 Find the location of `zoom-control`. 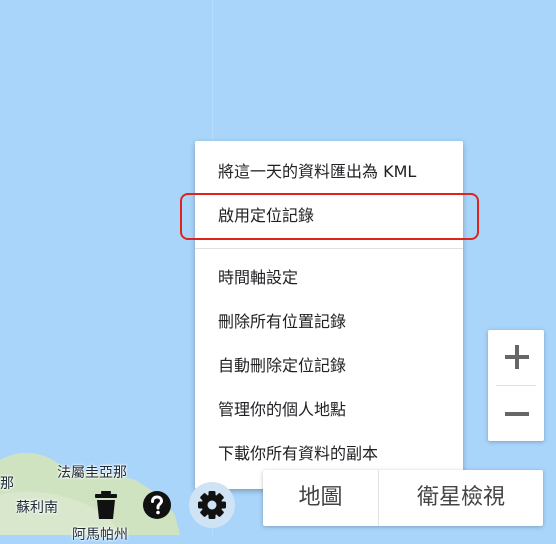

zoom-control is located at coordinates (516, 385).